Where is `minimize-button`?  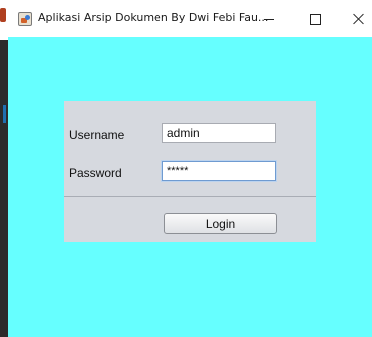
minimize-button is located at coordinates (269, 19).